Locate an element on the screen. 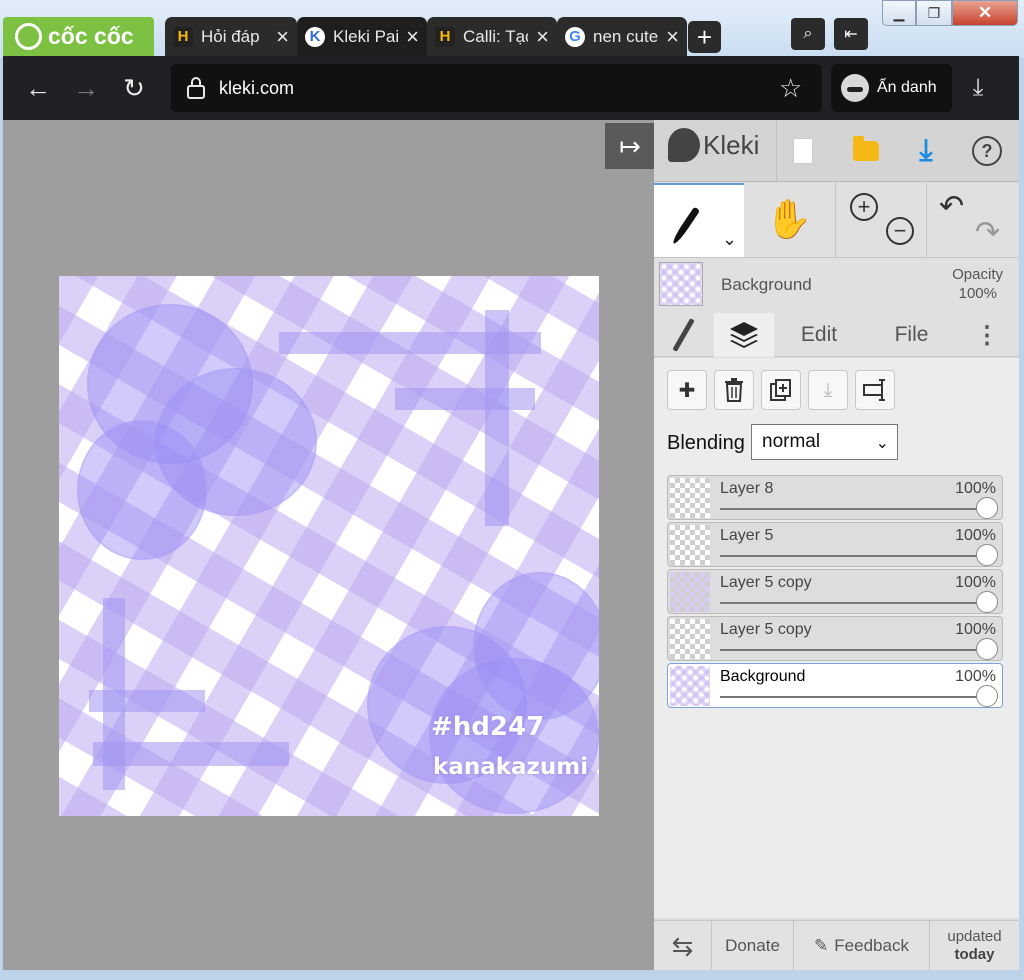  brush-tool-button: ⌄ is located at coordinates (699, 220).